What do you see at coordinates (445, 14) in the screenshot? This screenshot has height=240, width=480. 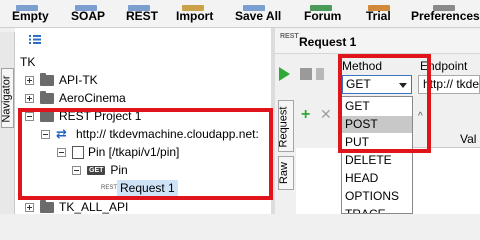 I see `preferences-button: Preferences` at bounding box center [445, 14].